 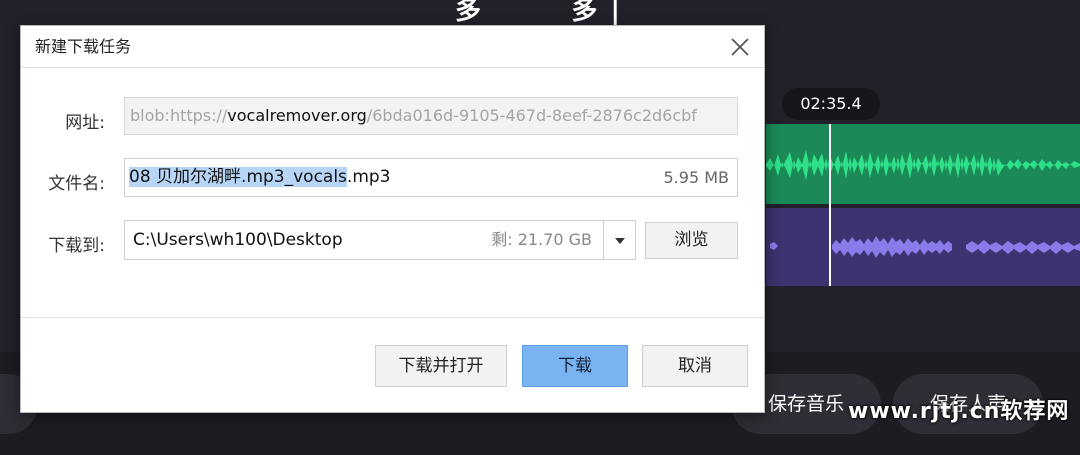 What do you see at coordinates (575, 366) in the screenshot?
I see `download-button: 下载` at bounding box center [575, 366].